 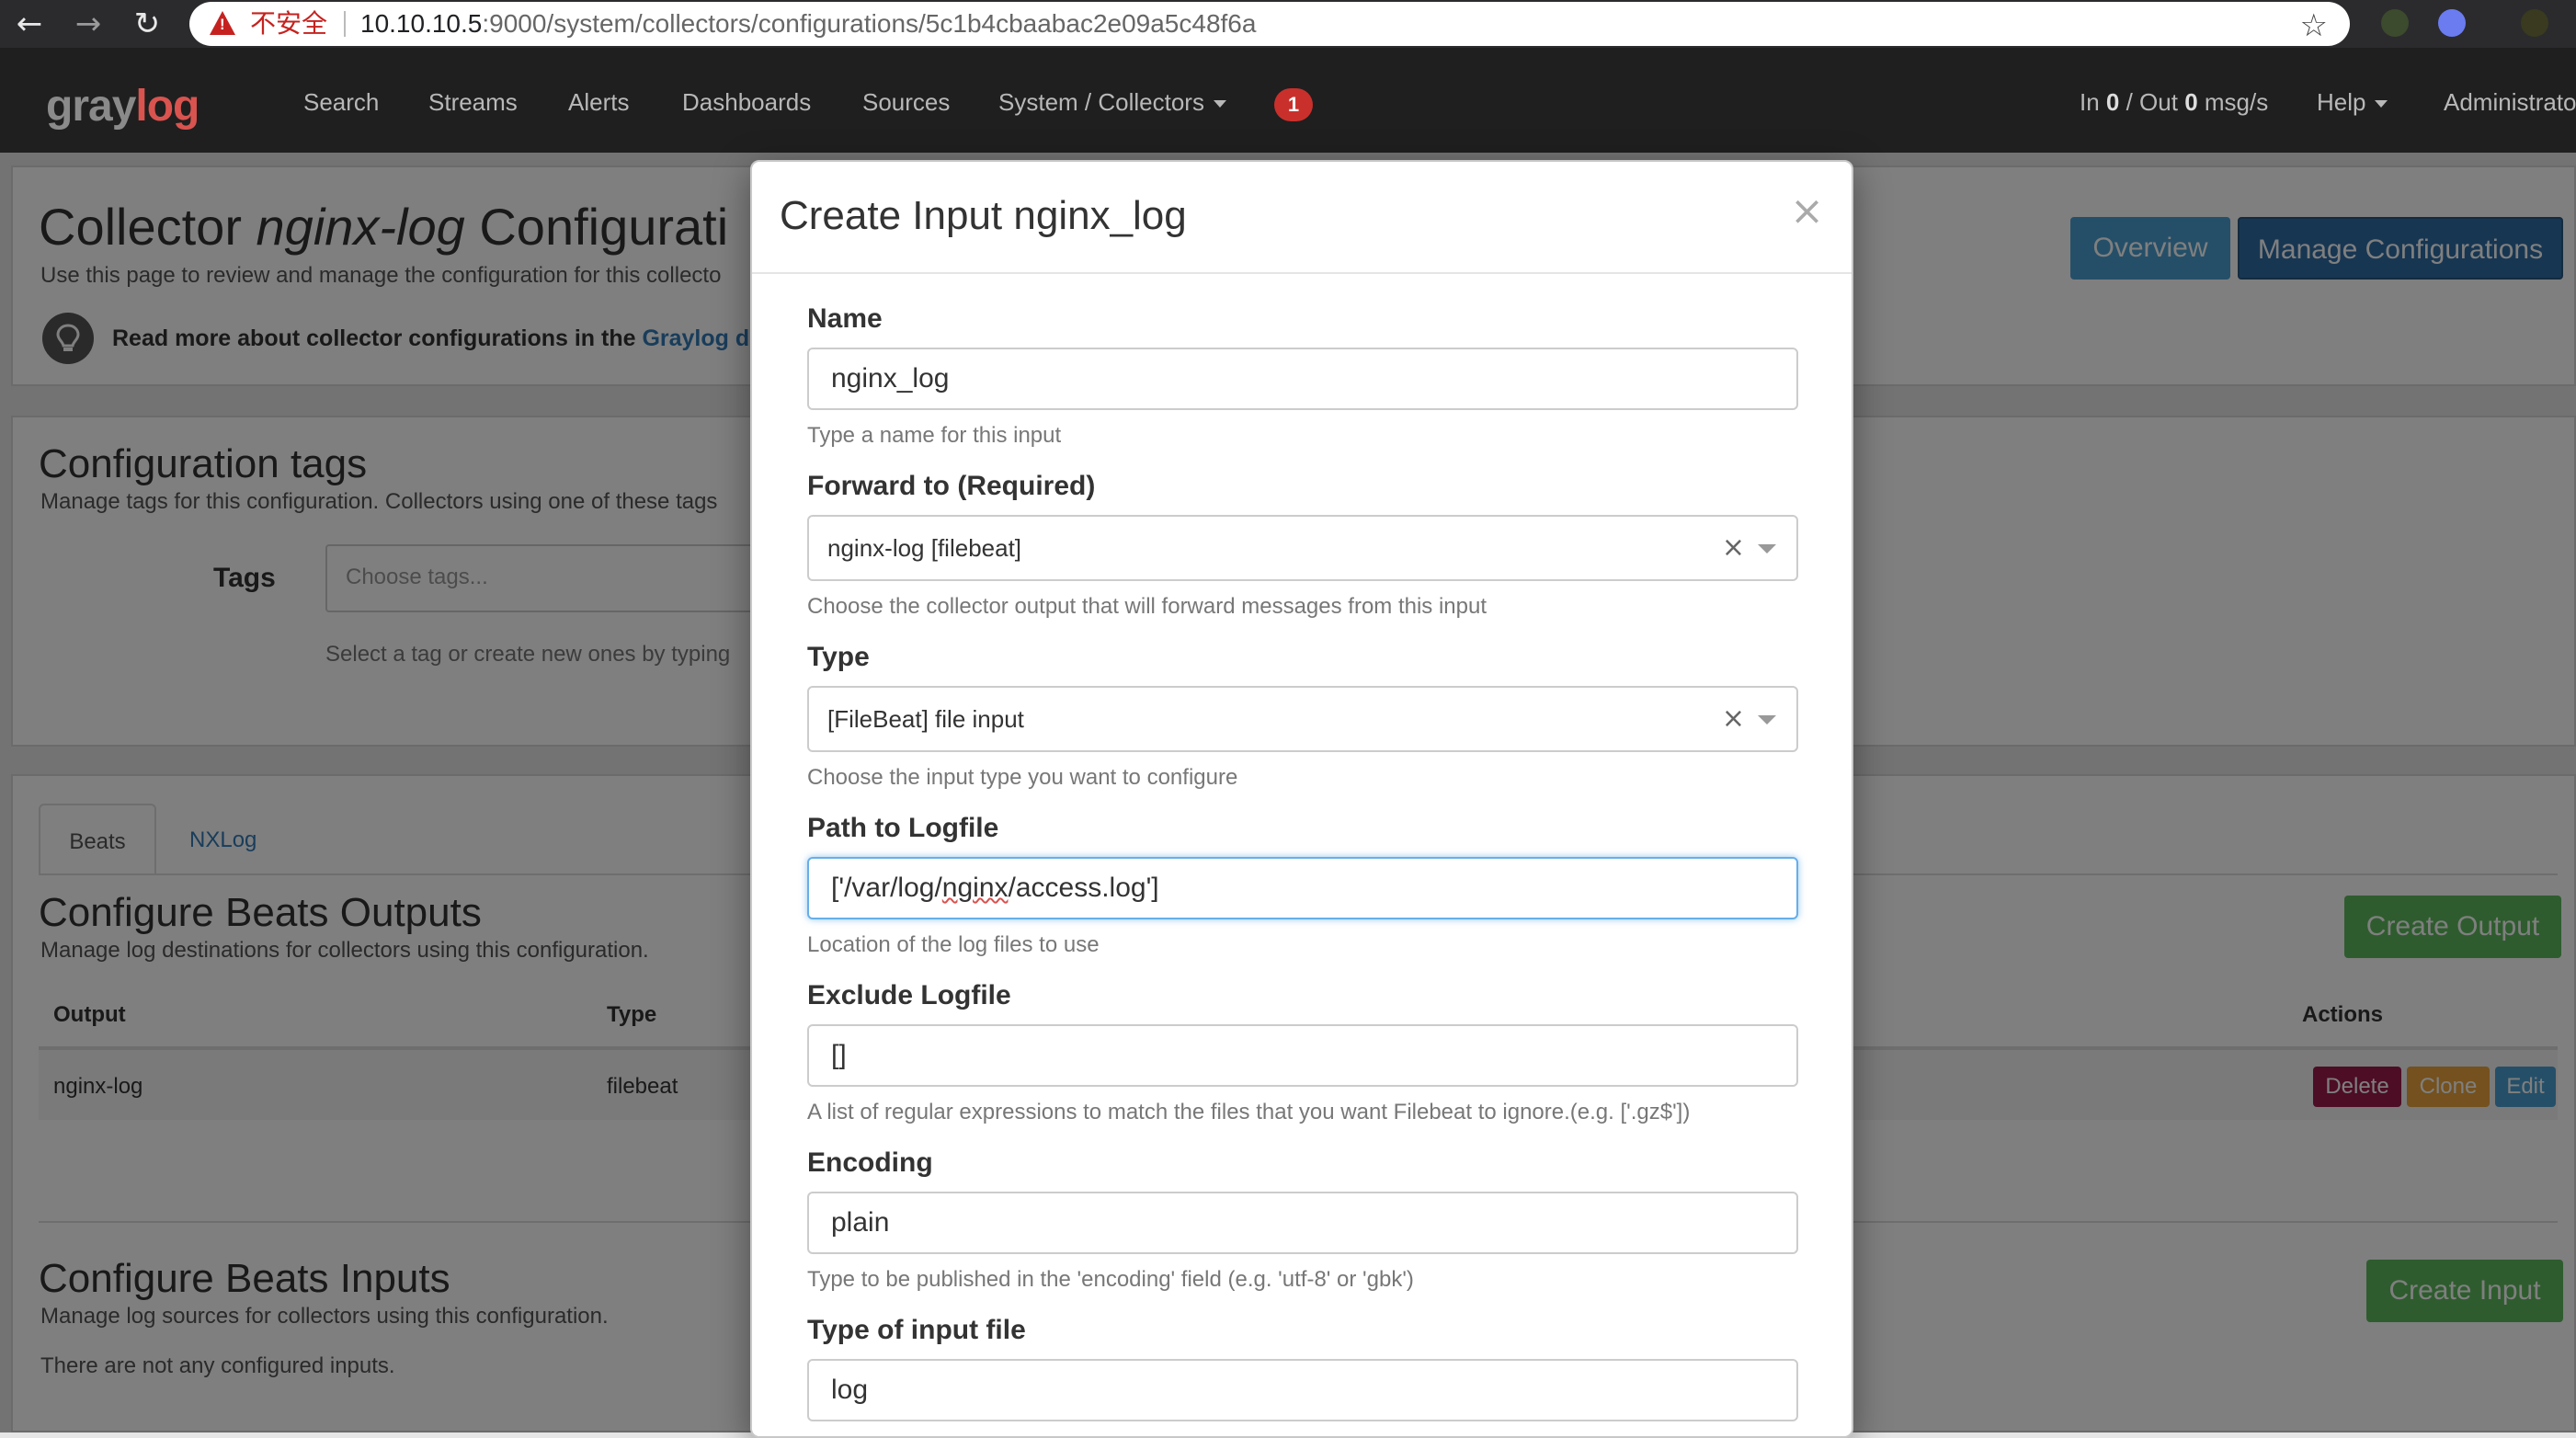 What do you see at coordinates (916, 1330) in the screenshot?
I see `input-type-label: Type of input file` at bounding box center [916, 1330].